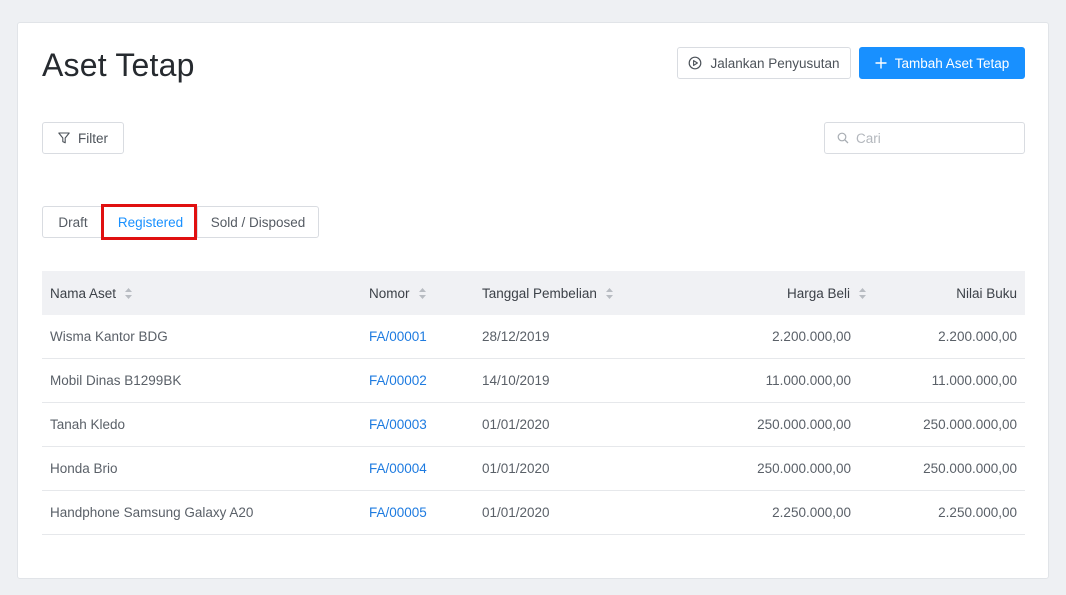 This screenshot has width=1066, height=595. Describe the element at coordinates (84, 468) in the screenshot. I see `asset-name: Honda Brio` at that location.